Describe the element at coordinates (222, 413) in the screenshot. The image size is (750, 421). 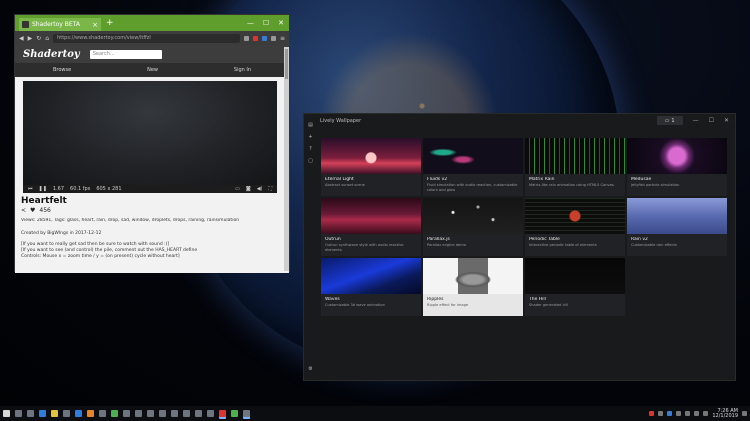
I see `browser-taskbar-icon` at that location.